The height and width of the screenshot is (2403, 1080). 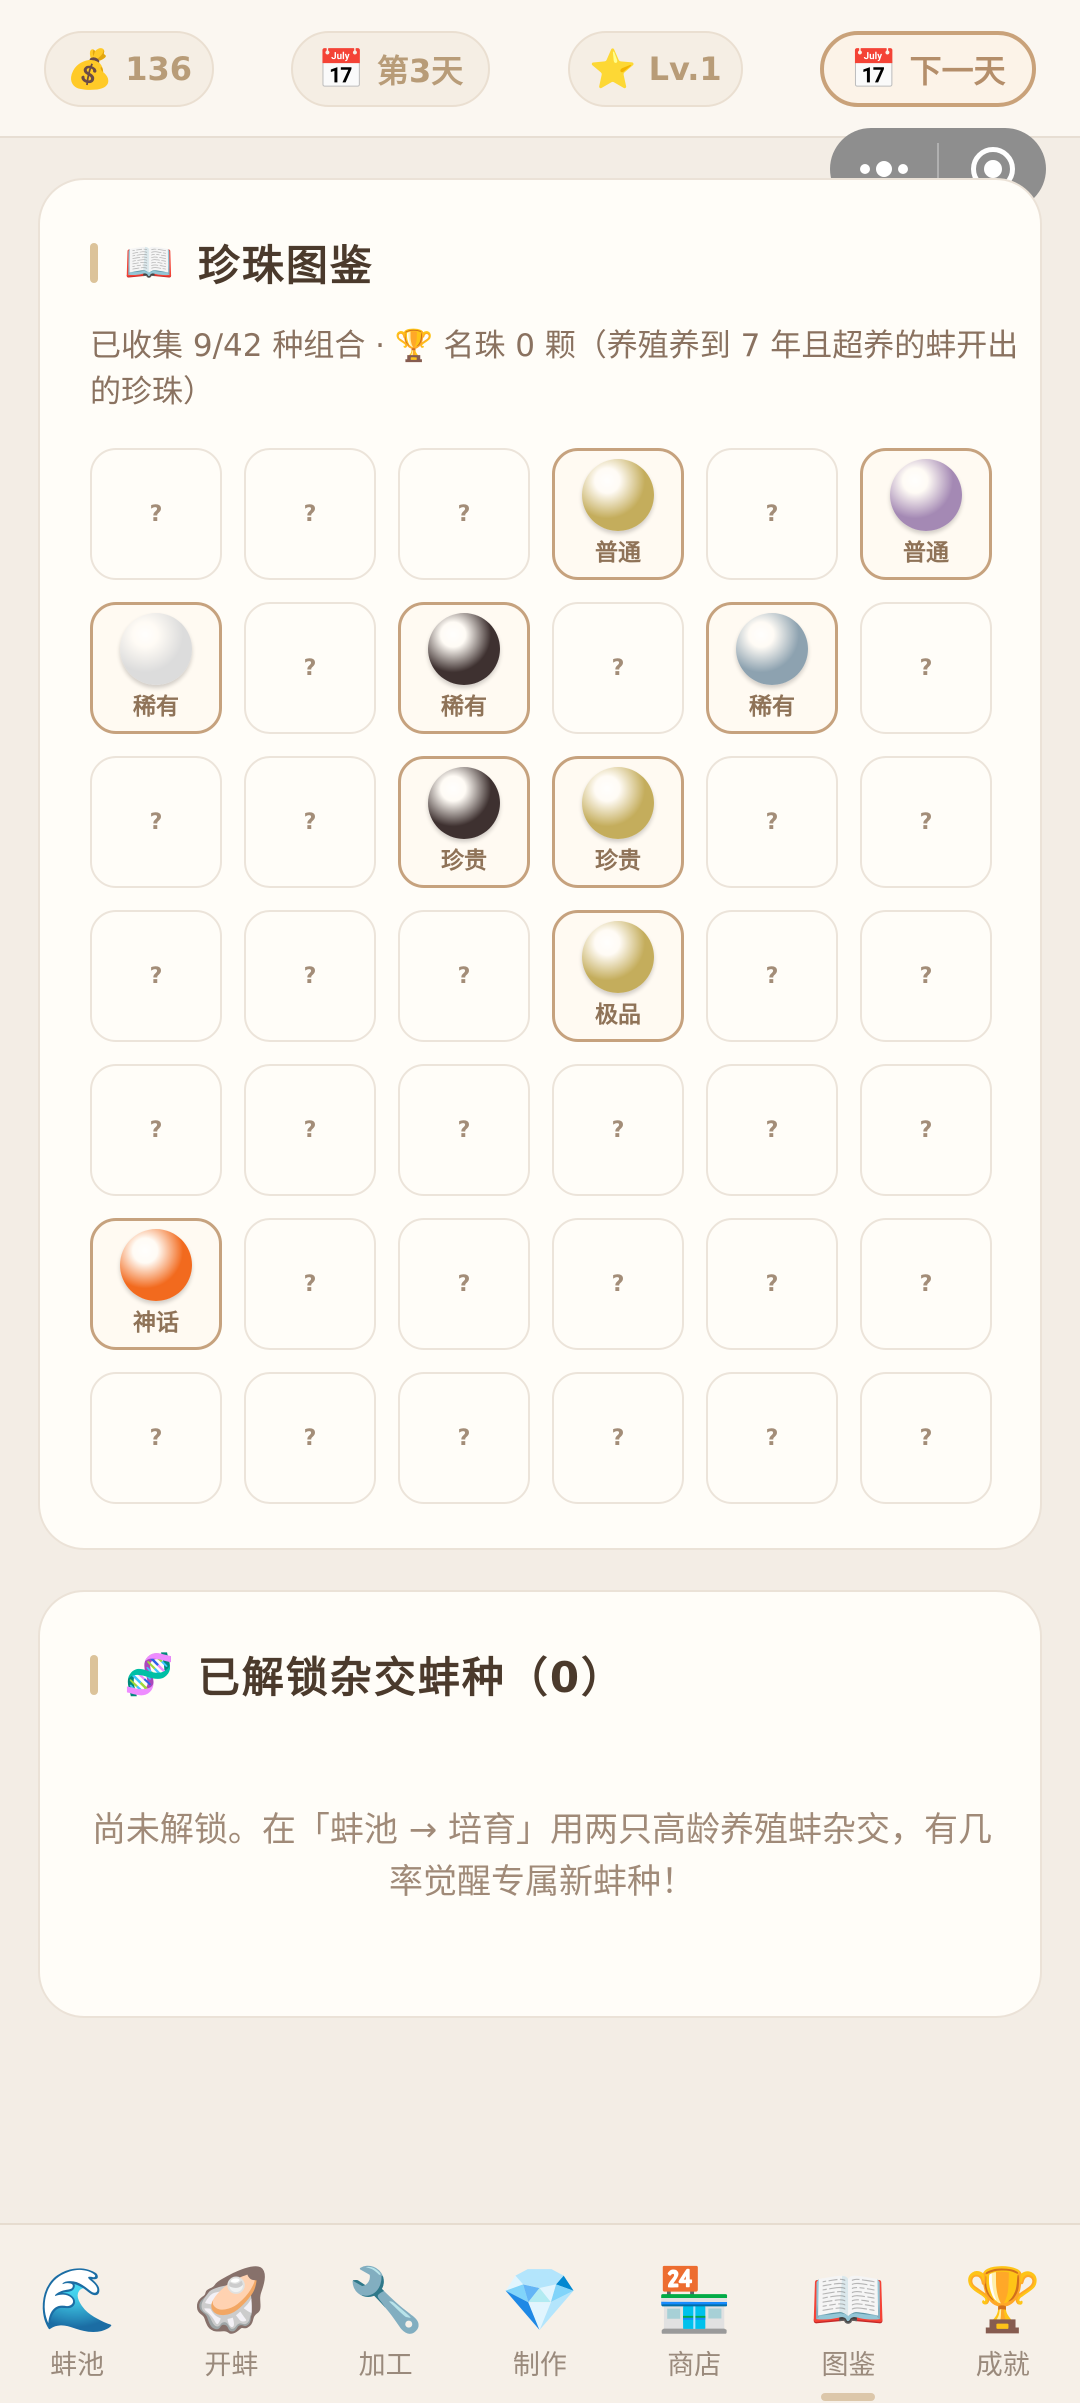 What do you see at coordinates (156, 1323) in the screenshot?
I see `pearl-grade-label: 神话` at bounding box center [156, 1323].